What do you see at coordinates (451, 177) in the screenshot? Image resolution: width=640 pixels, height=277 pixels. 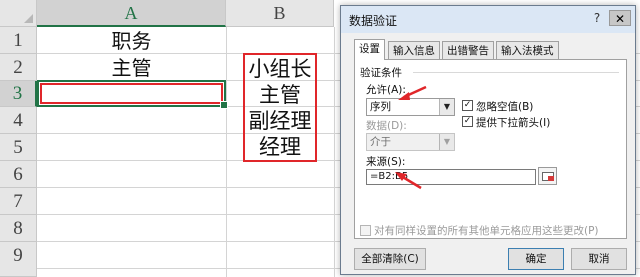 I see `source-input: =B2:B5` at bounding box center [451, 177].